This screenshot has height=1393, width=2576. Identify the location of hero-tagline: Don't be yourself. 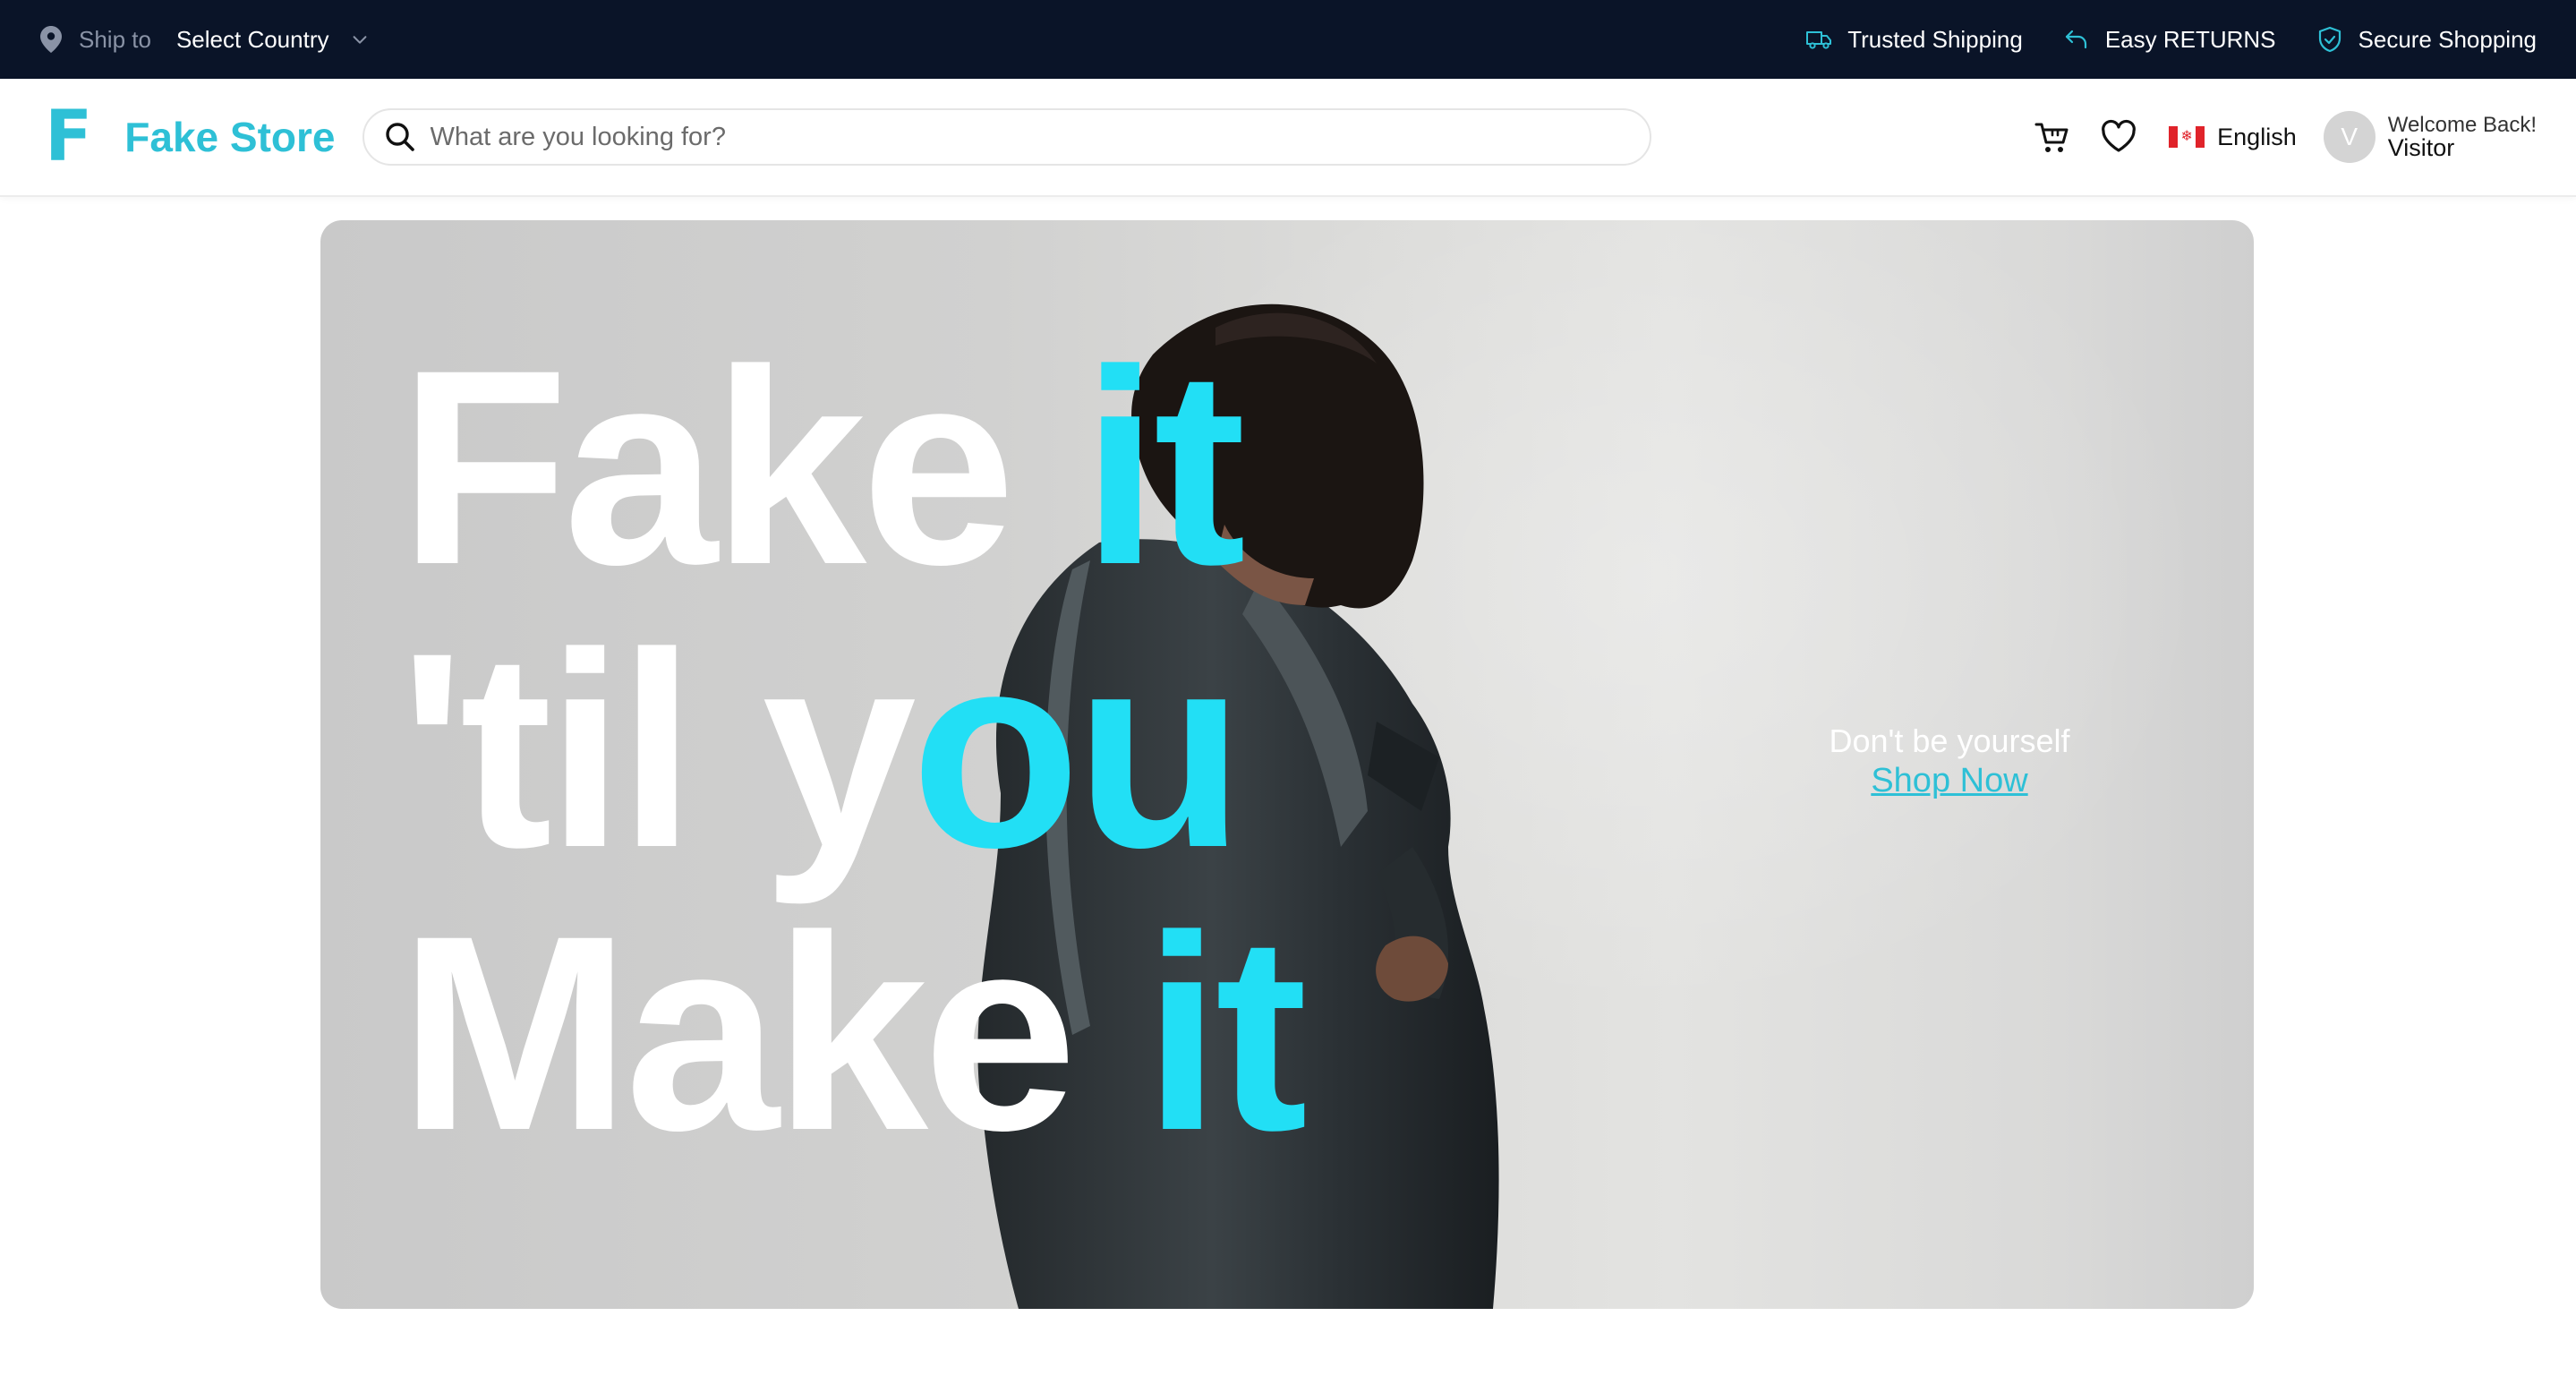
(1949, 740).